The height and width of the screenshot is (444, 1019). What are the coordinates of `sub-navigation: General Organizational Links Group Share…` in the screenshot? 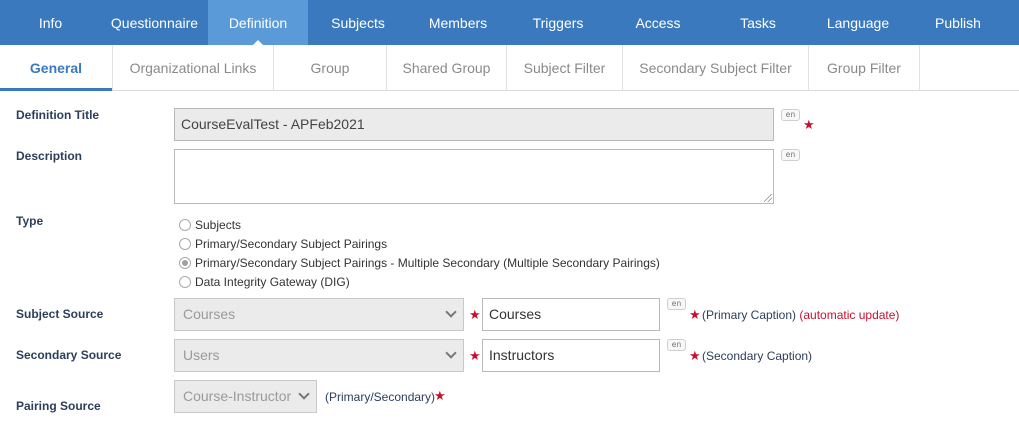 It's located at (509, 68).